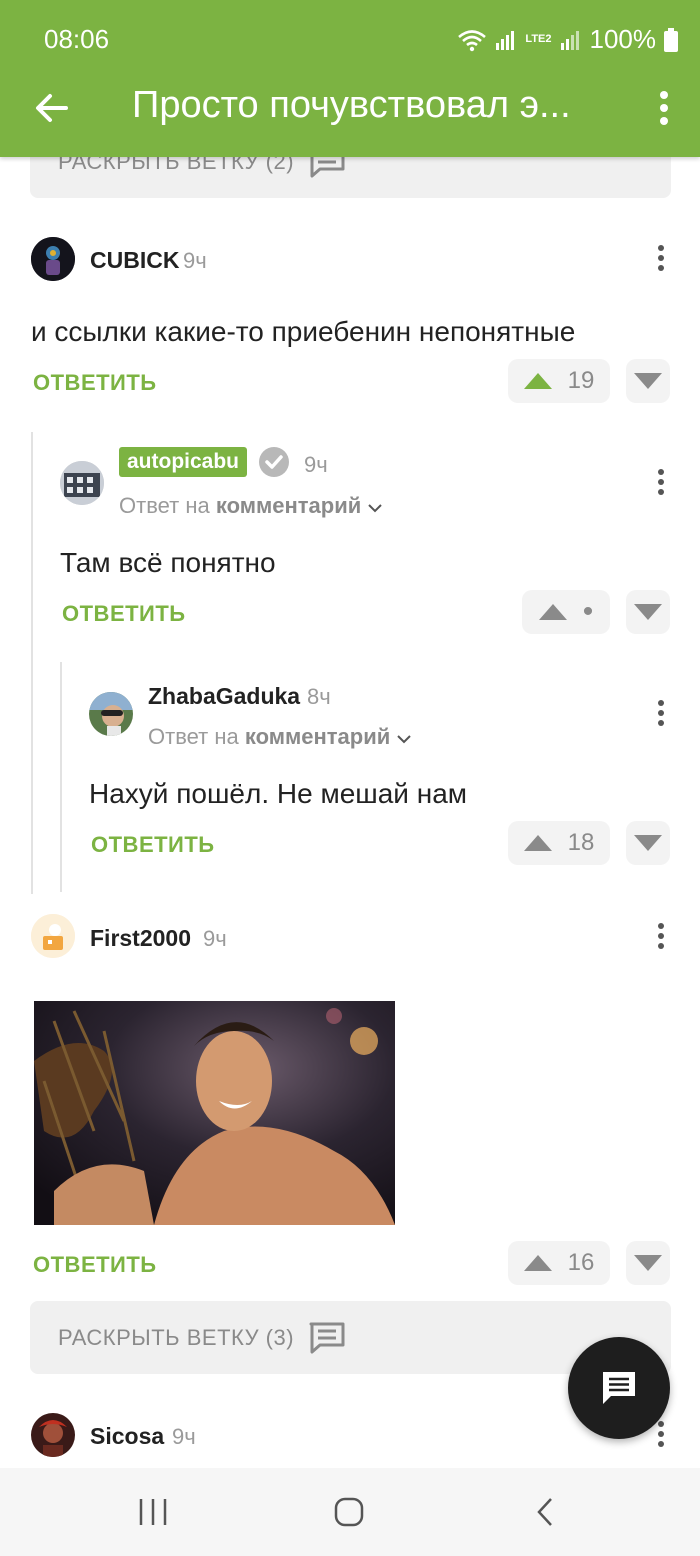  I want to click on comment-text: Нахуй пошёл. Не мешай нам, so click(278, 793).